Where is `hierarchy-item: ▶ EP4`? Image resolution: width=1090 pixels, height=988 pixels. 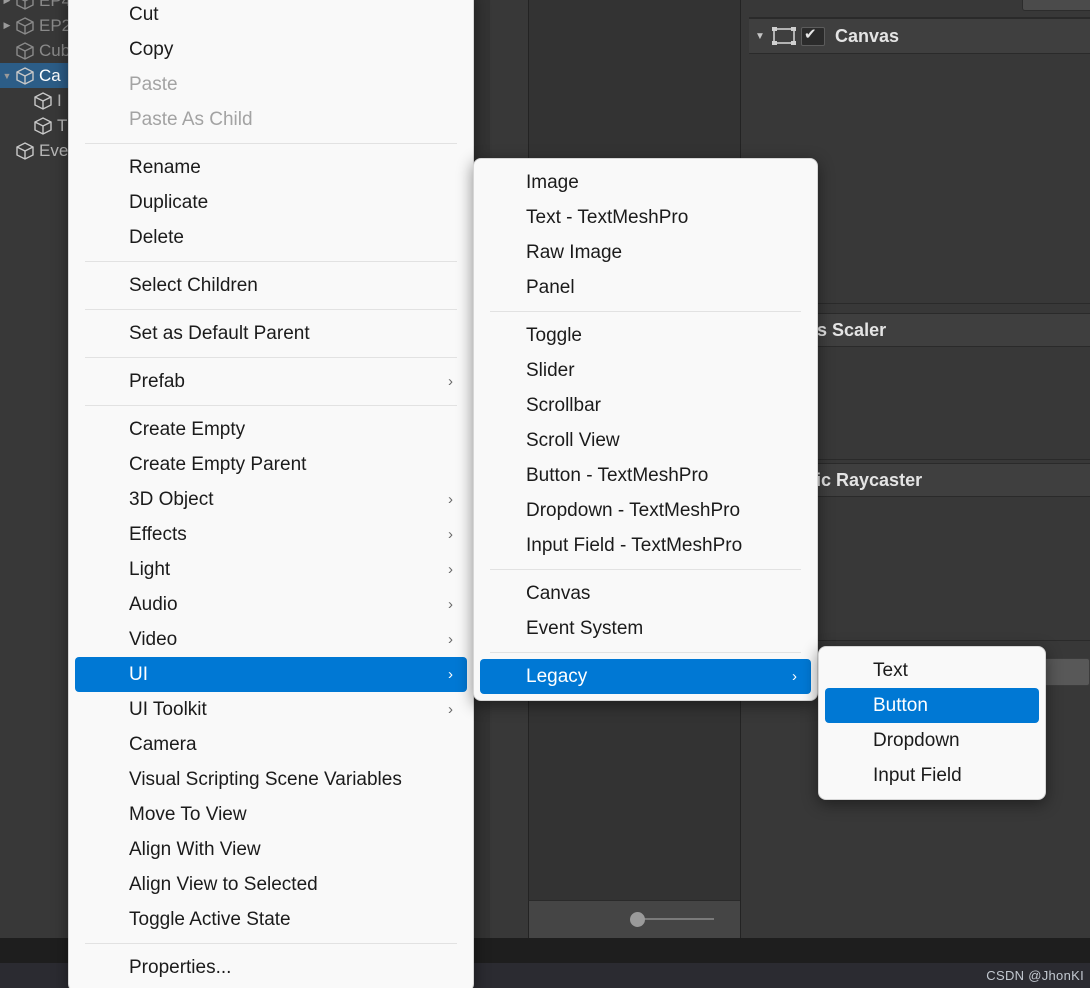
hierarchy-item: ▶ EP4 is located at coordinates (35, 6).